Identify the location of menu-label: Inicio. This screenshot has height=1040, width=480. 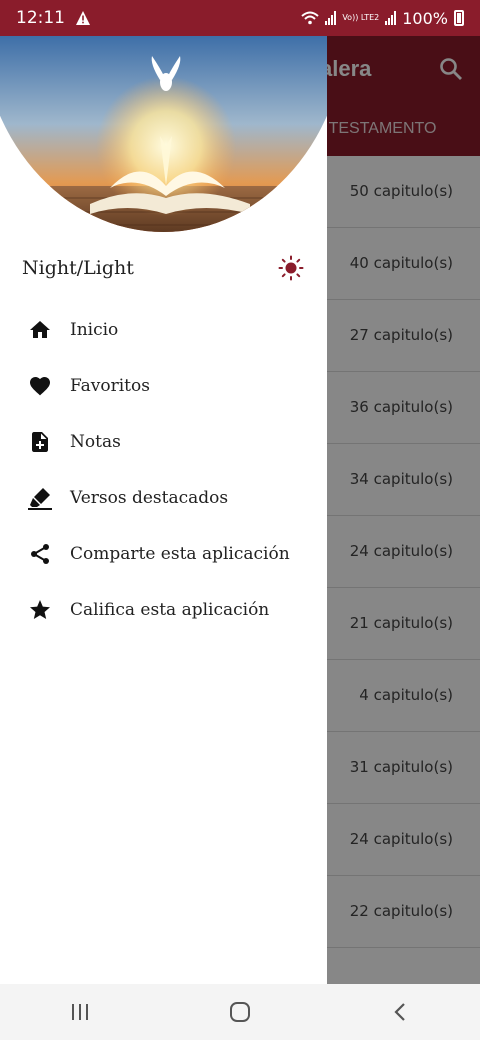
(94, 330).